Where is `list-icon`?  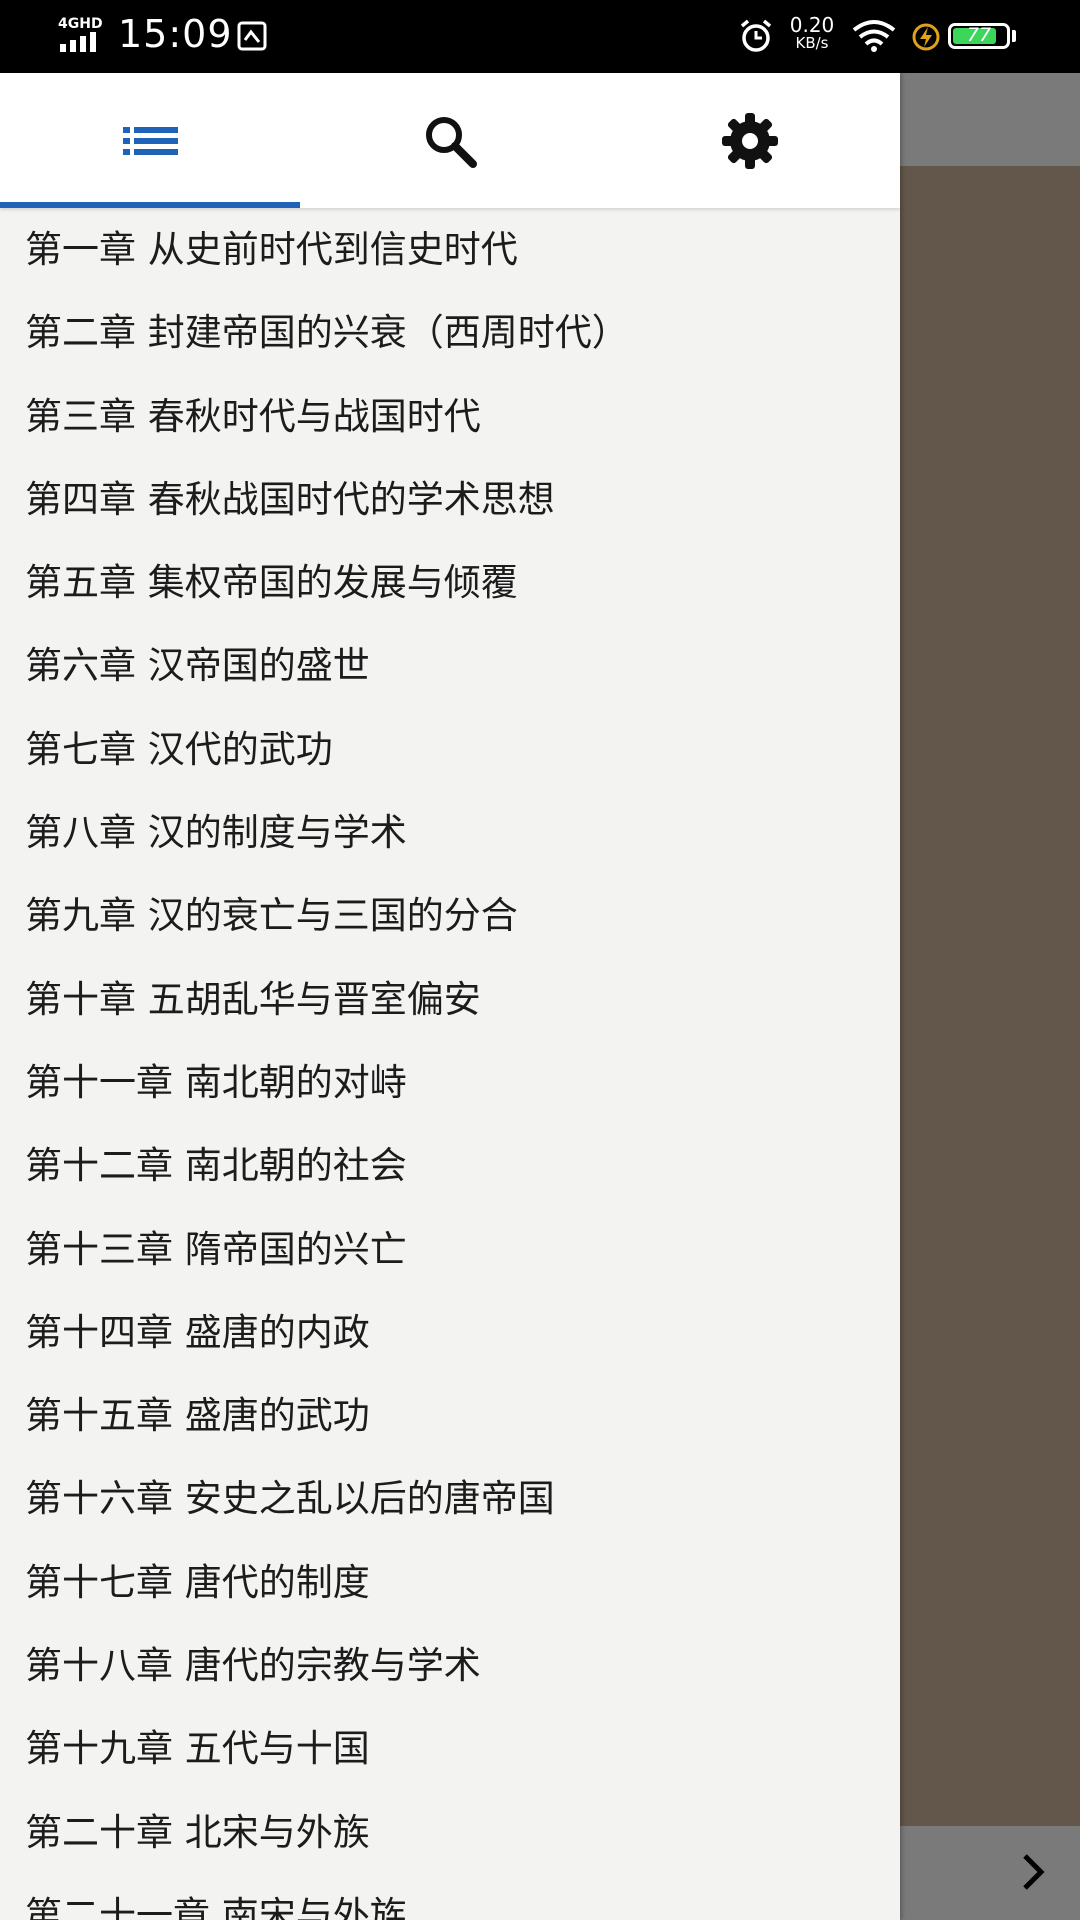
list-icon is located at coordinates (150, 140).